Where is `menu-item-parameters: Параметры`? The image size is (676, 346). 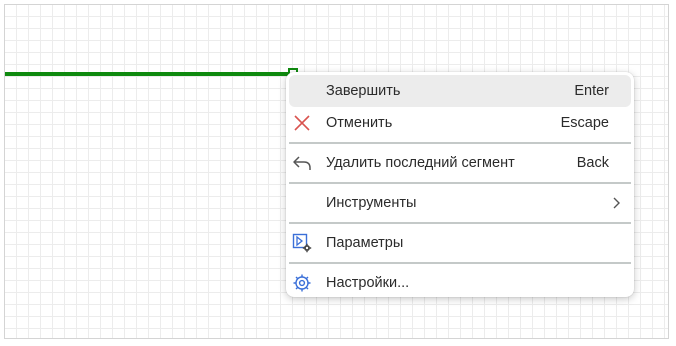 menu-item-parameters: Параметры is located at coordinates (460, 243).